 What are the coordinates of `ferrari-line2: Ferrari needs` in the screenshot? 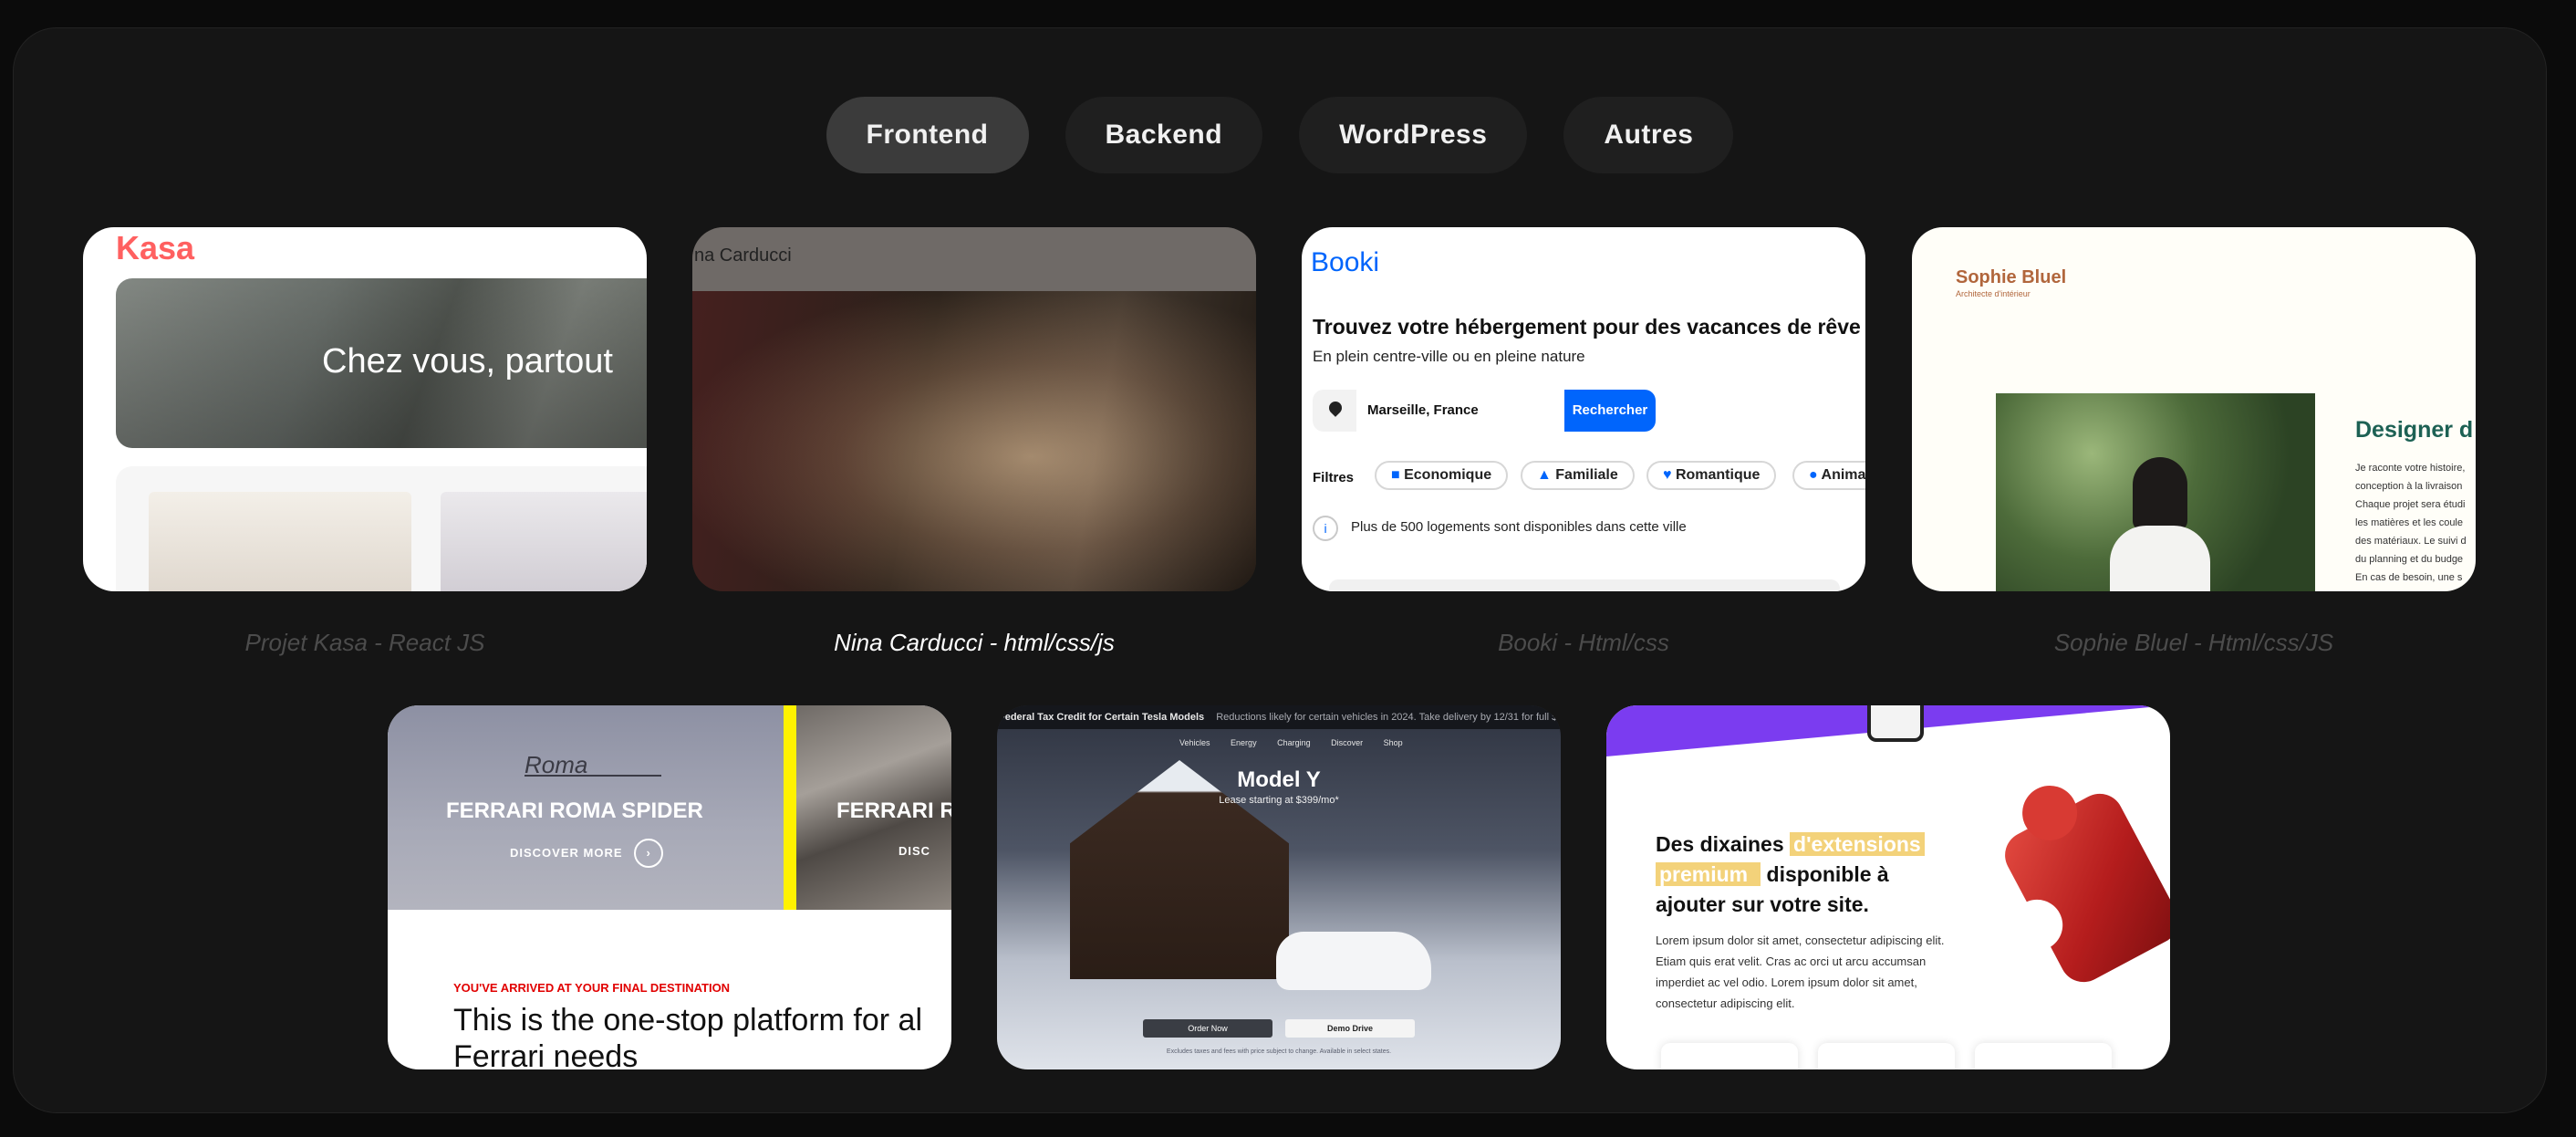 It's located at (546, 1054).